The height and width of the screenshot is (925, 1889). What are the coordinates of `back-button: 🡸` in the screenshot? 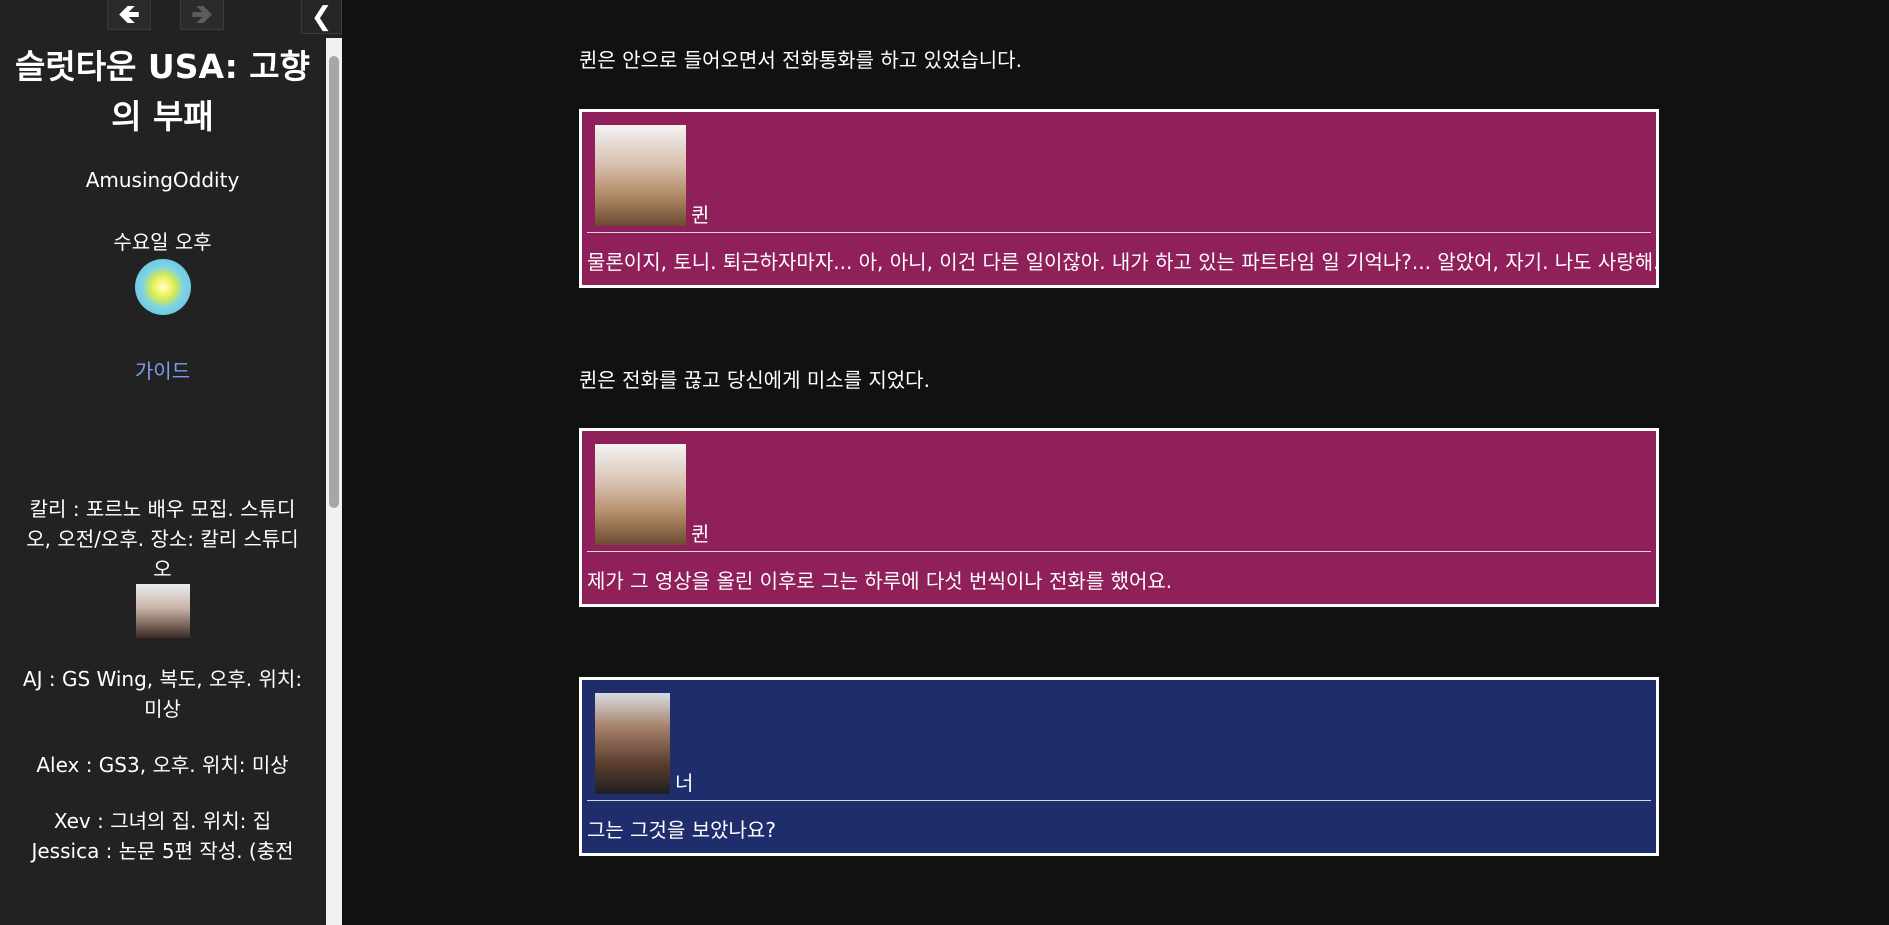 It's located at (129, 15).